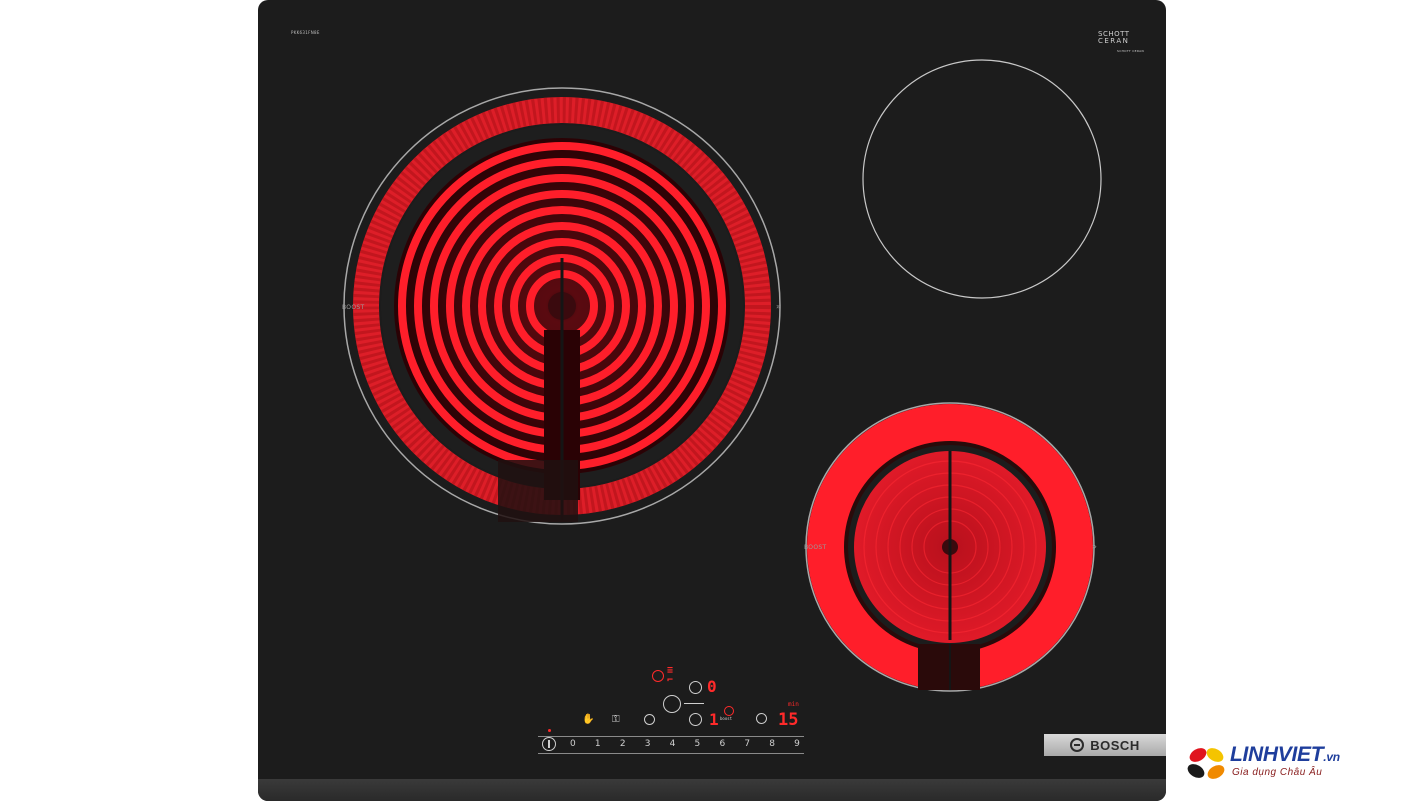 This screenshot has width=1424, height=801. What do you see at coordinates (694, 703) in the screenshot?
I see `zone-divider` at bounding box center [694, 703].